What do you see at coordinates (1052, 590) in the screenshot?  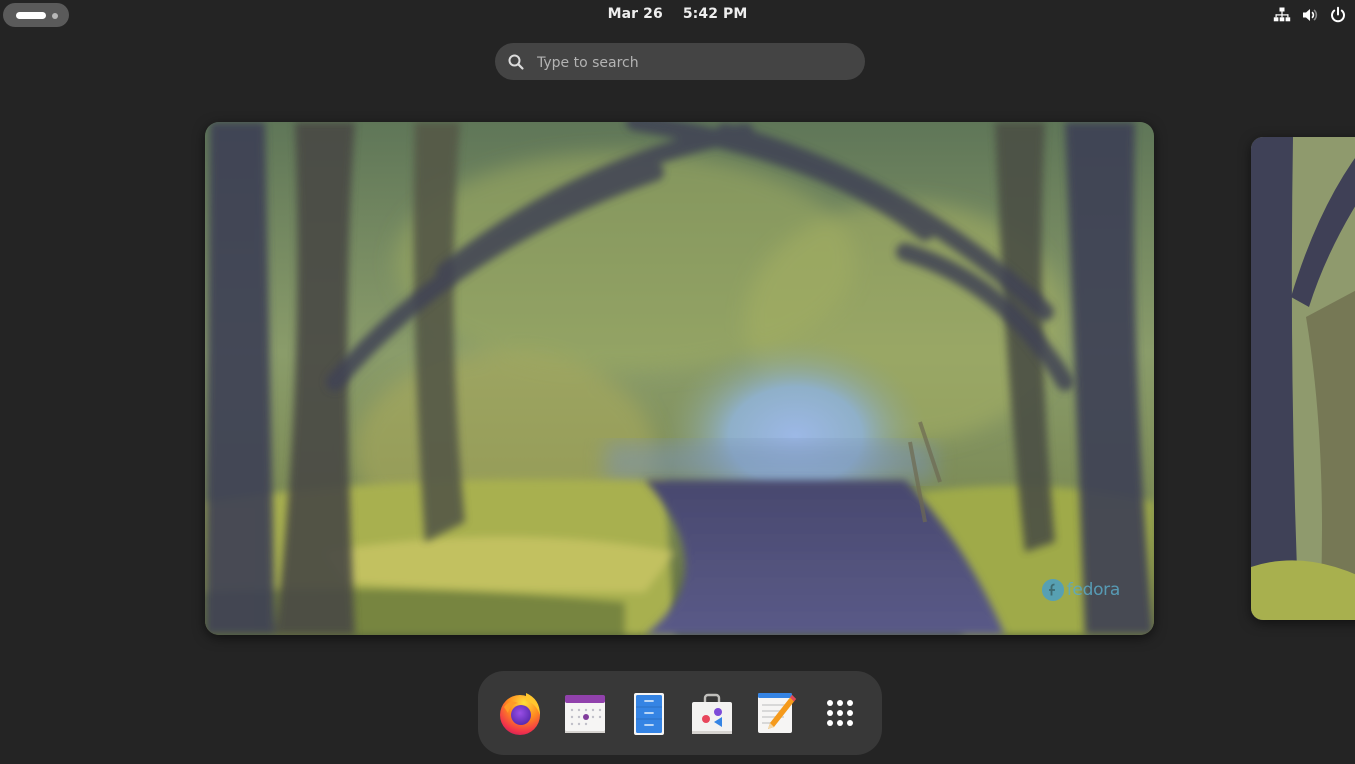 I see `fedora-logo-icon` at bounding box center [1052, 590].